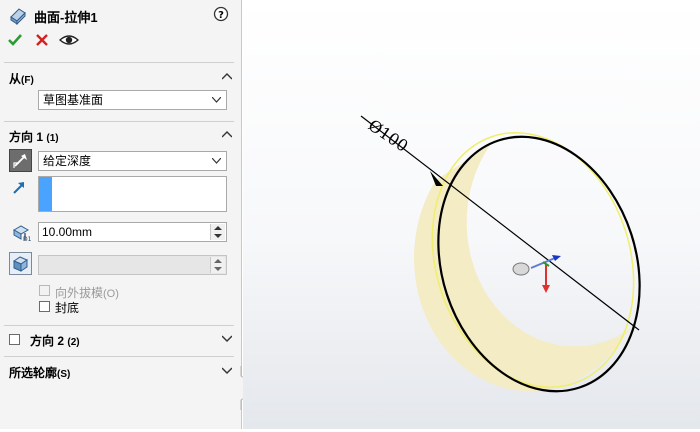 Image resolution: width=700 pixels, height=432 pixels. Describe the element at coordinates (18, 16) in the screenshot. I see `surface-extrude-icon` at that location.